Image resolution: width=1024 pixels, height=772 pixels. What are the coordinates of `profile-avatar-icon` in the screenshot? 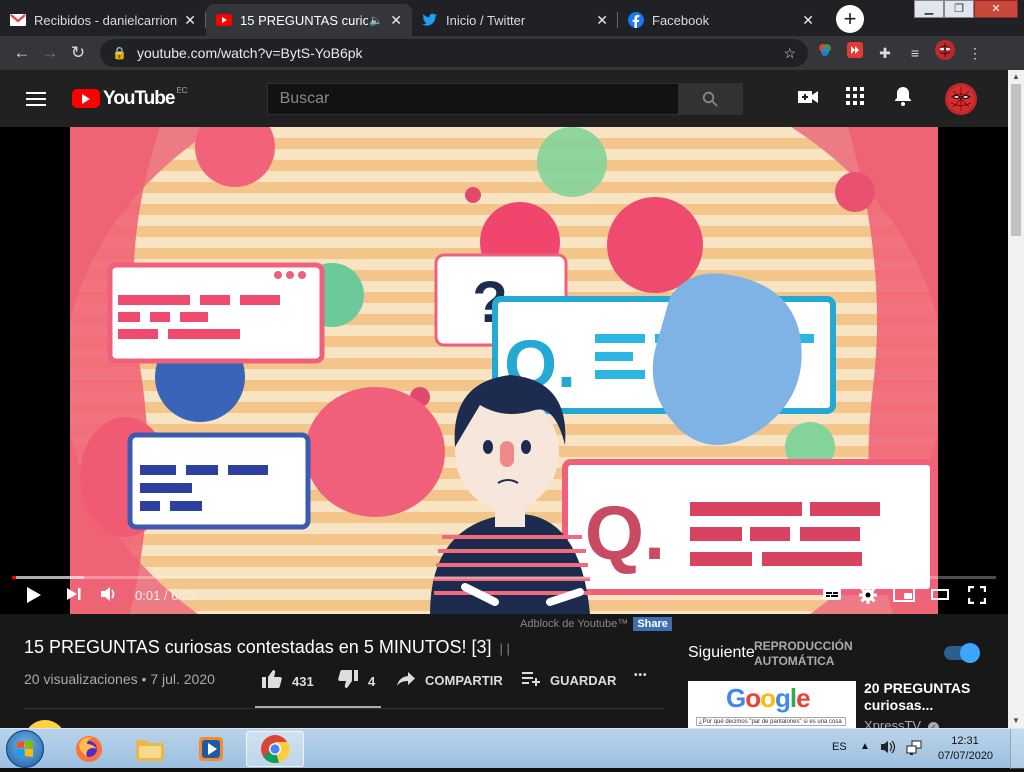 It's located at (945, 53).